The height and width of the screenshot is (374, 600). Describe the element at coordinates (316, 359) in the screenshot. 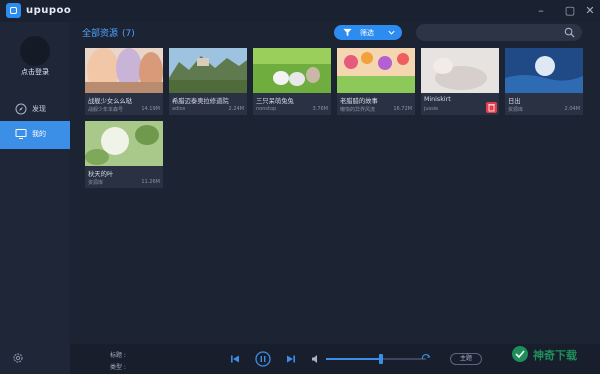

I see `volume-icon` at that location.